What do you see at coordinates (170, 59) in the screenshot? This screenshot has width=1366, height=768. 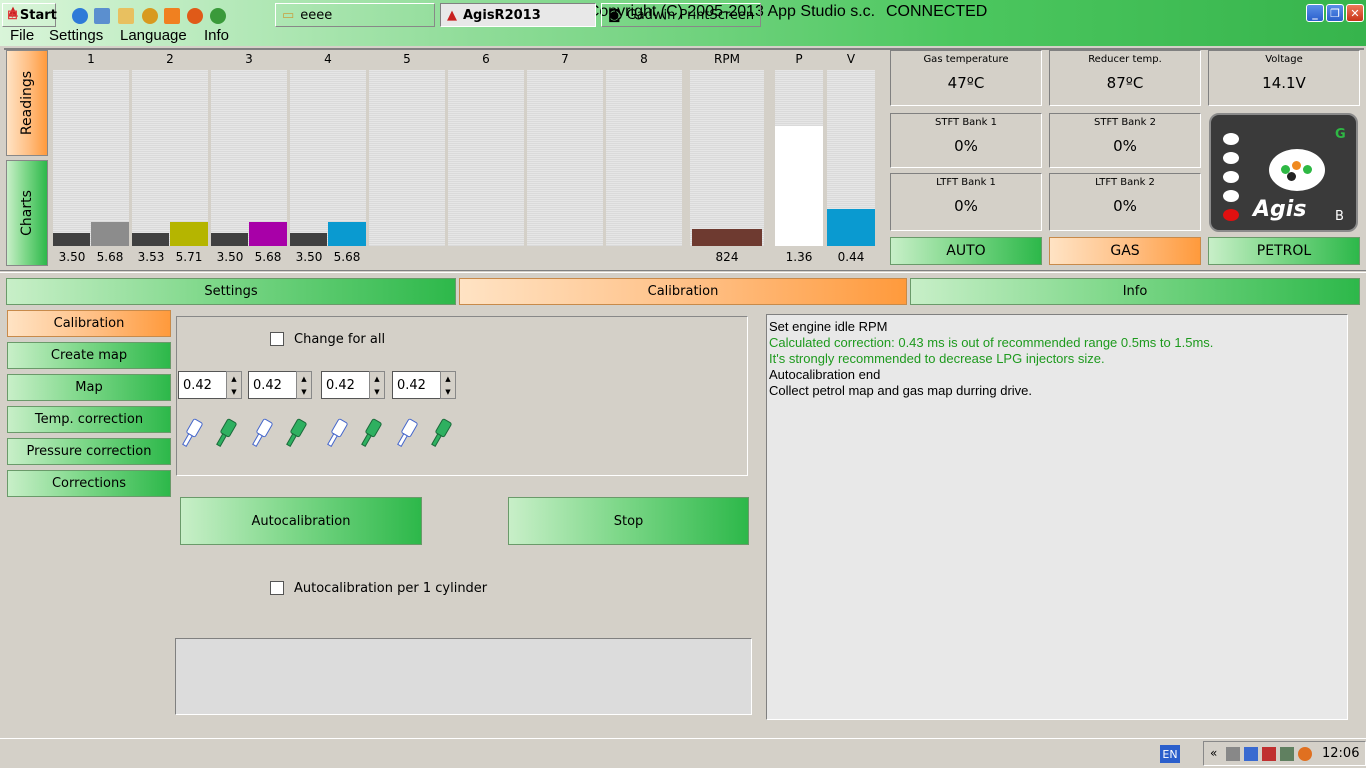 I see `cyl-label-2: 2` at bounding box center [170, 59].